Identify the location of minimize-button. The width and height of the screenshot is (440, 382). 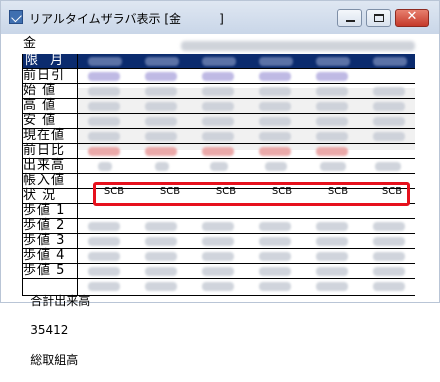
(349, 18).